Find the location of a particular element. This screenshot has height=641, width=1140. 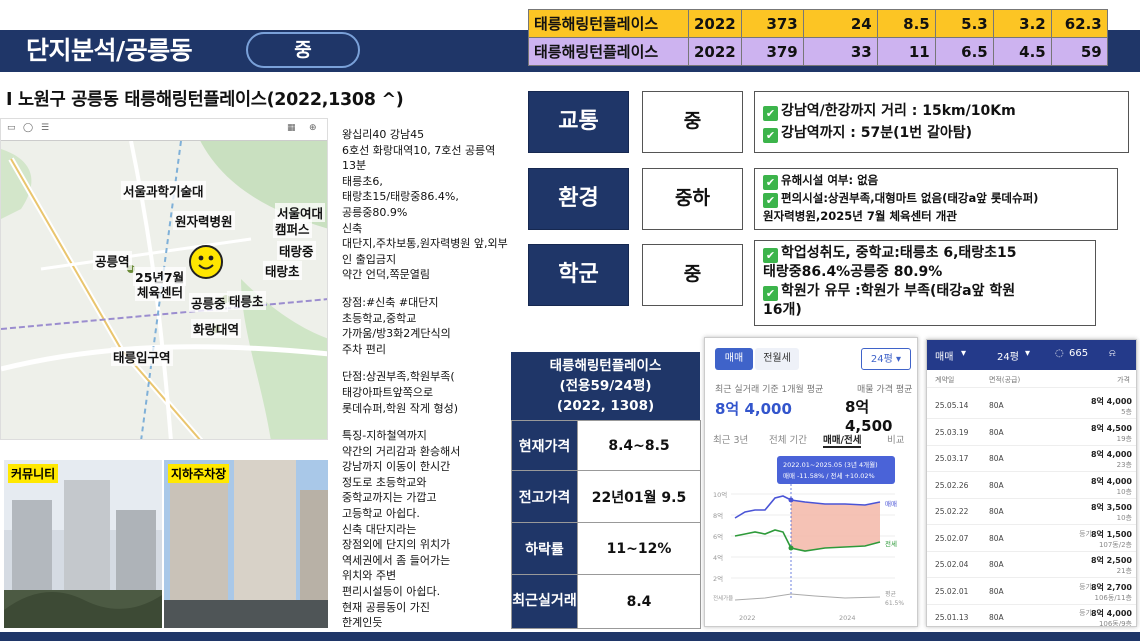

row-floor: 5층 is located at coordinates (1126, 412).